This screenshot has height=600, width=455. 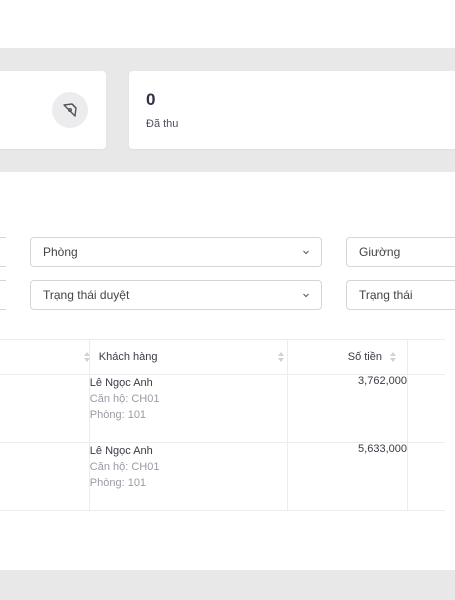 I want to click on amount-header-label: Số tiền, so click(x=364, y=357).